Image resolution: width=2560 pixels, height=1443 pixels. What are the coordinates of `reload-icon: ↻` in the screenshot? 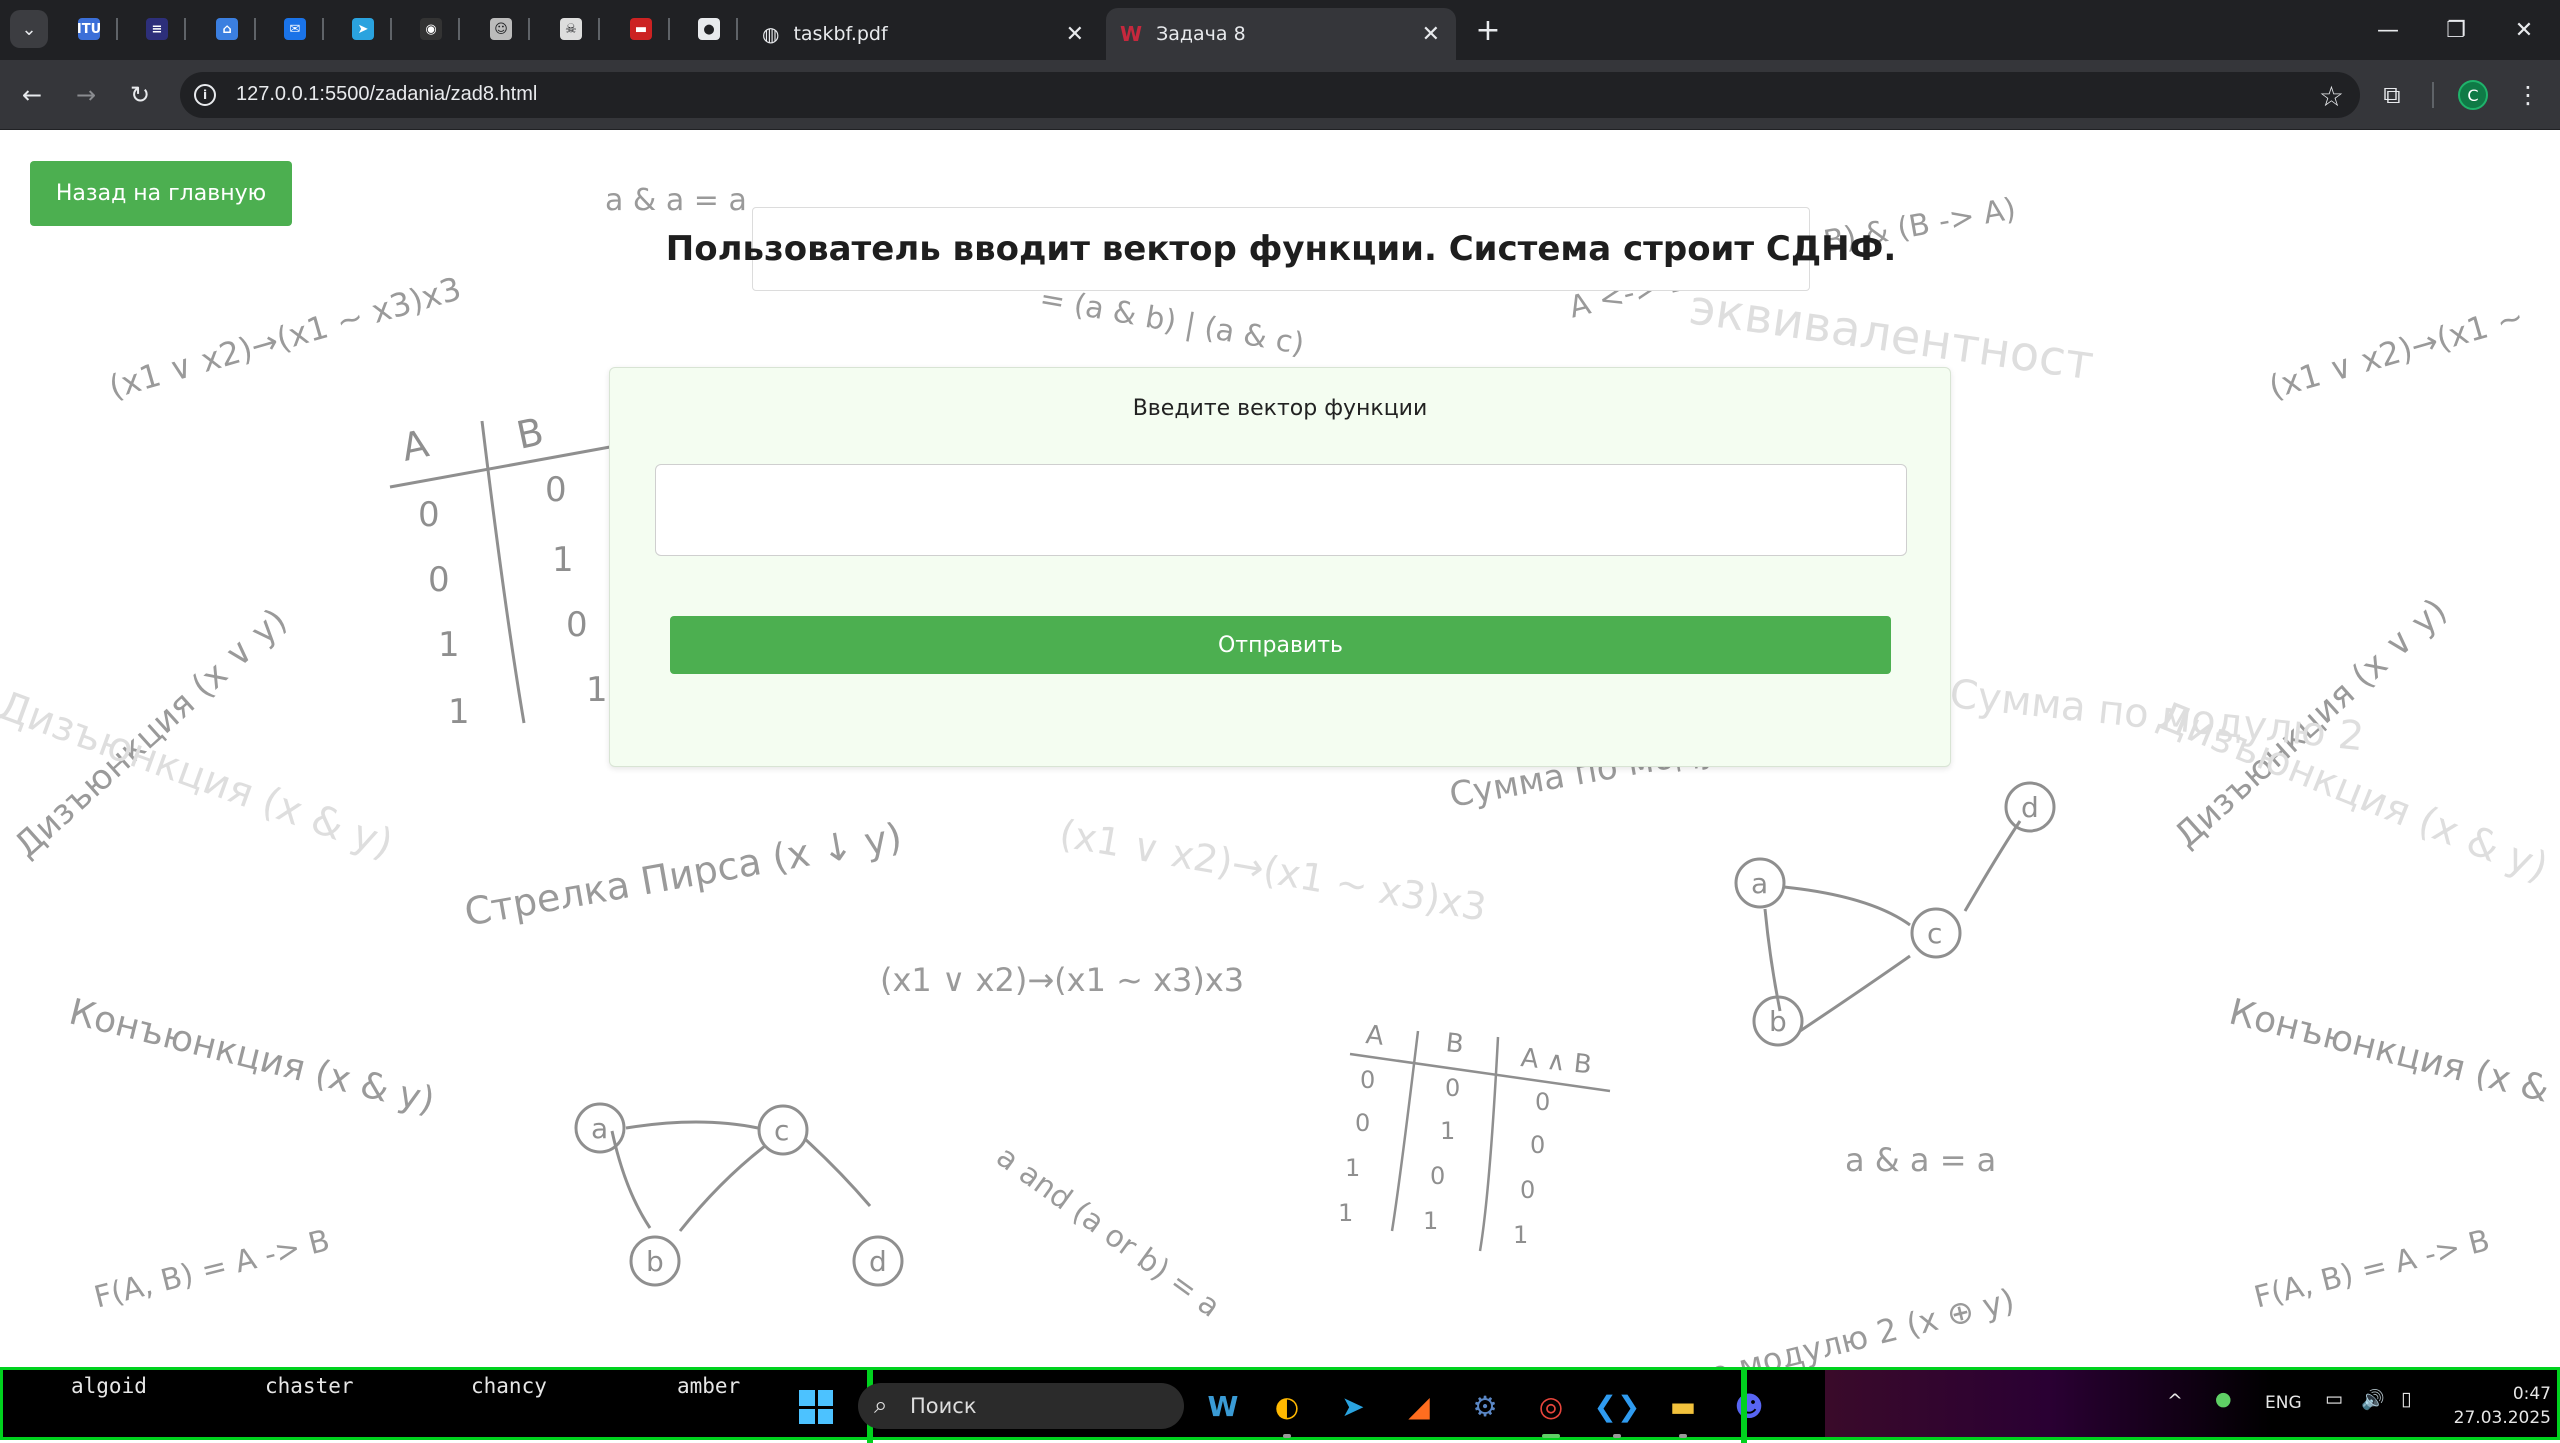 It's located at (140, 95).